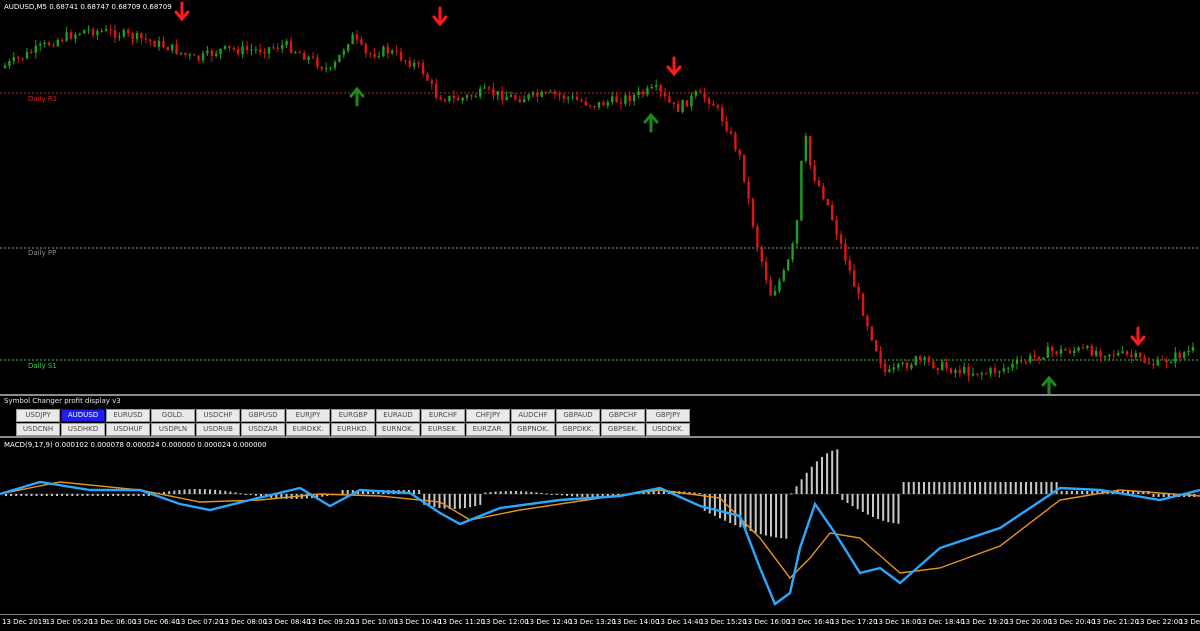 This screenshot has width=1200, height=631. I want to click on symbol-button-usdhuf: USDHUF, so click(128, 429).